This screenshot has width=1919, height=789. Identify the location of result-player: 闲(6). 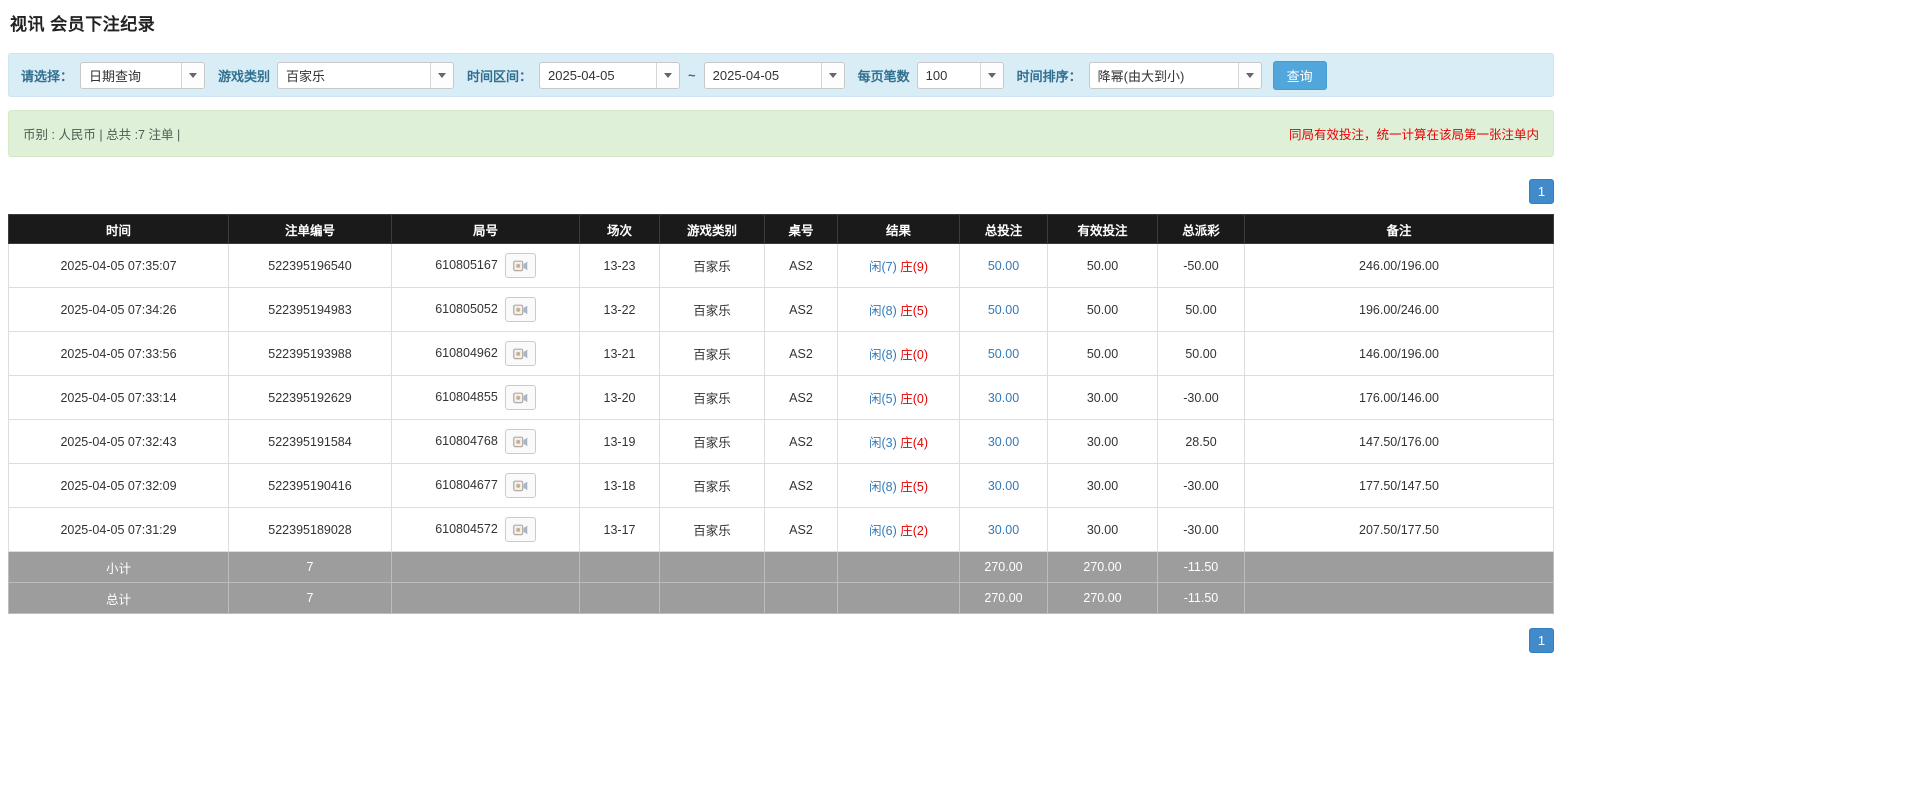
(882, 531).